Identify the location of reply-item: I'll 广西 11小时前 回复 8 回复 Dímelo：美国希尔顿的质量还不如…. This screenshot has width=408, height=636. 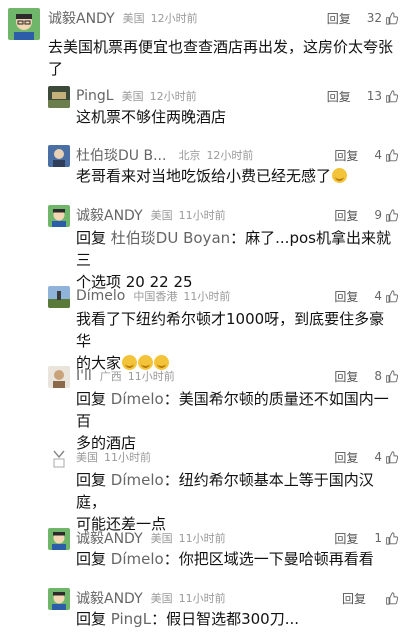
(204, 409).